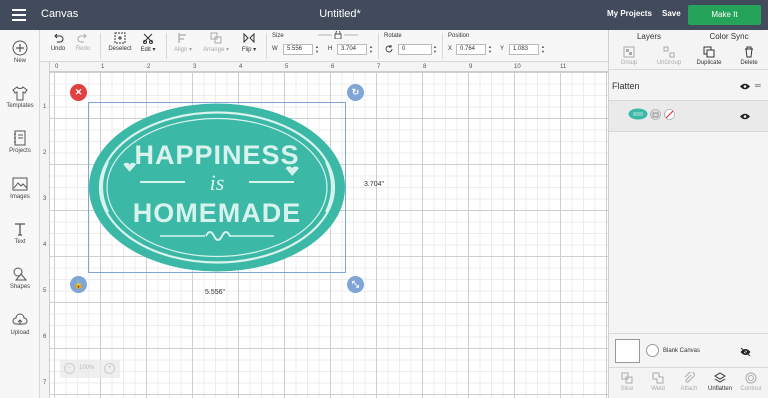 The image size is (768, 398). Describe the element at coordinates (78, 92) in the screenshot. I see `close-icon: ✕` at that location.